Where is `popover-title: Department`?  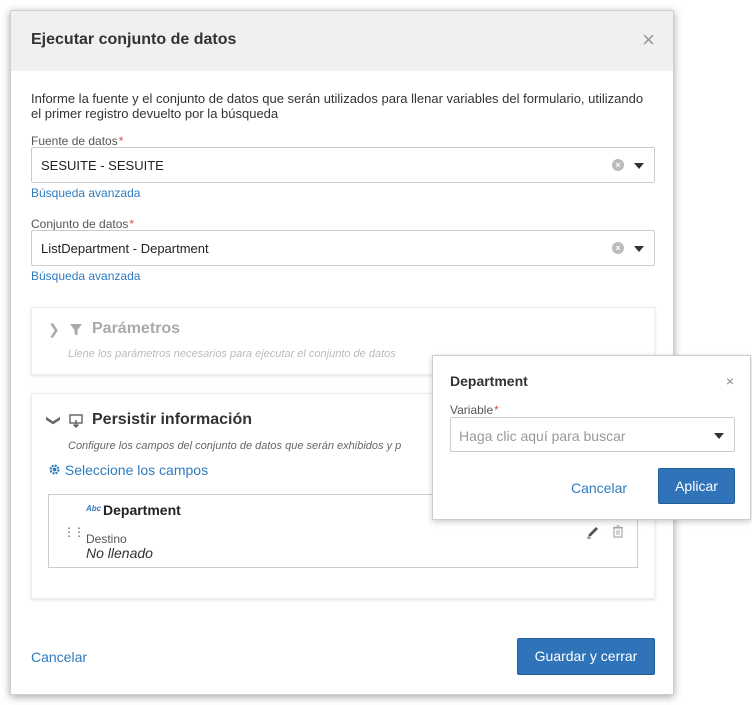
popover-title: Department is located at coordinates (489, 381).